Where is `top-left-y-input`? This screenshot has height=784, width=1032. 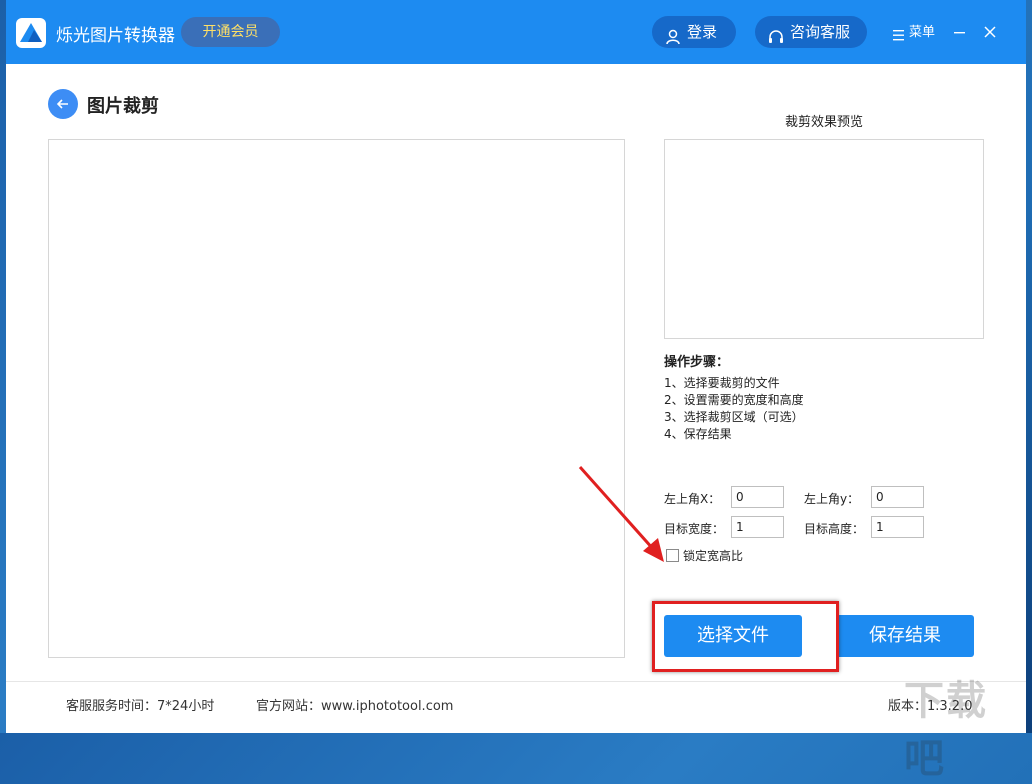
top-left-y-input is located at coordinates (897, 497).